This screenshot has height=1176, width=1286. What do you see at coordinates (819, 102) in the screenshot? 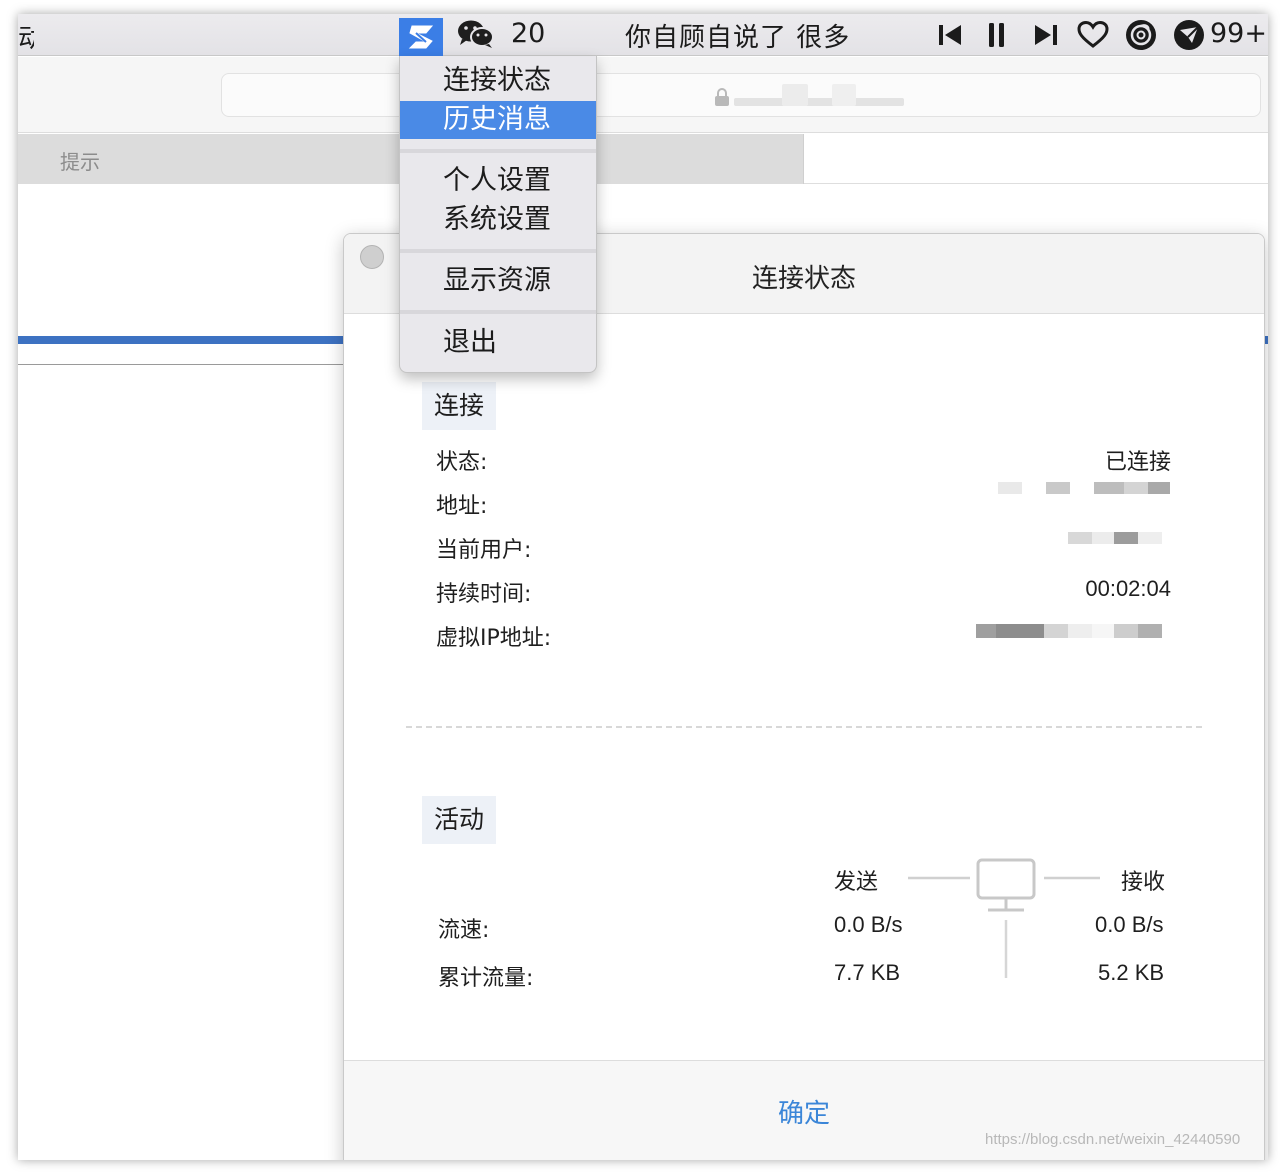
I see `redacted-url` at bounding box center [819, 102].